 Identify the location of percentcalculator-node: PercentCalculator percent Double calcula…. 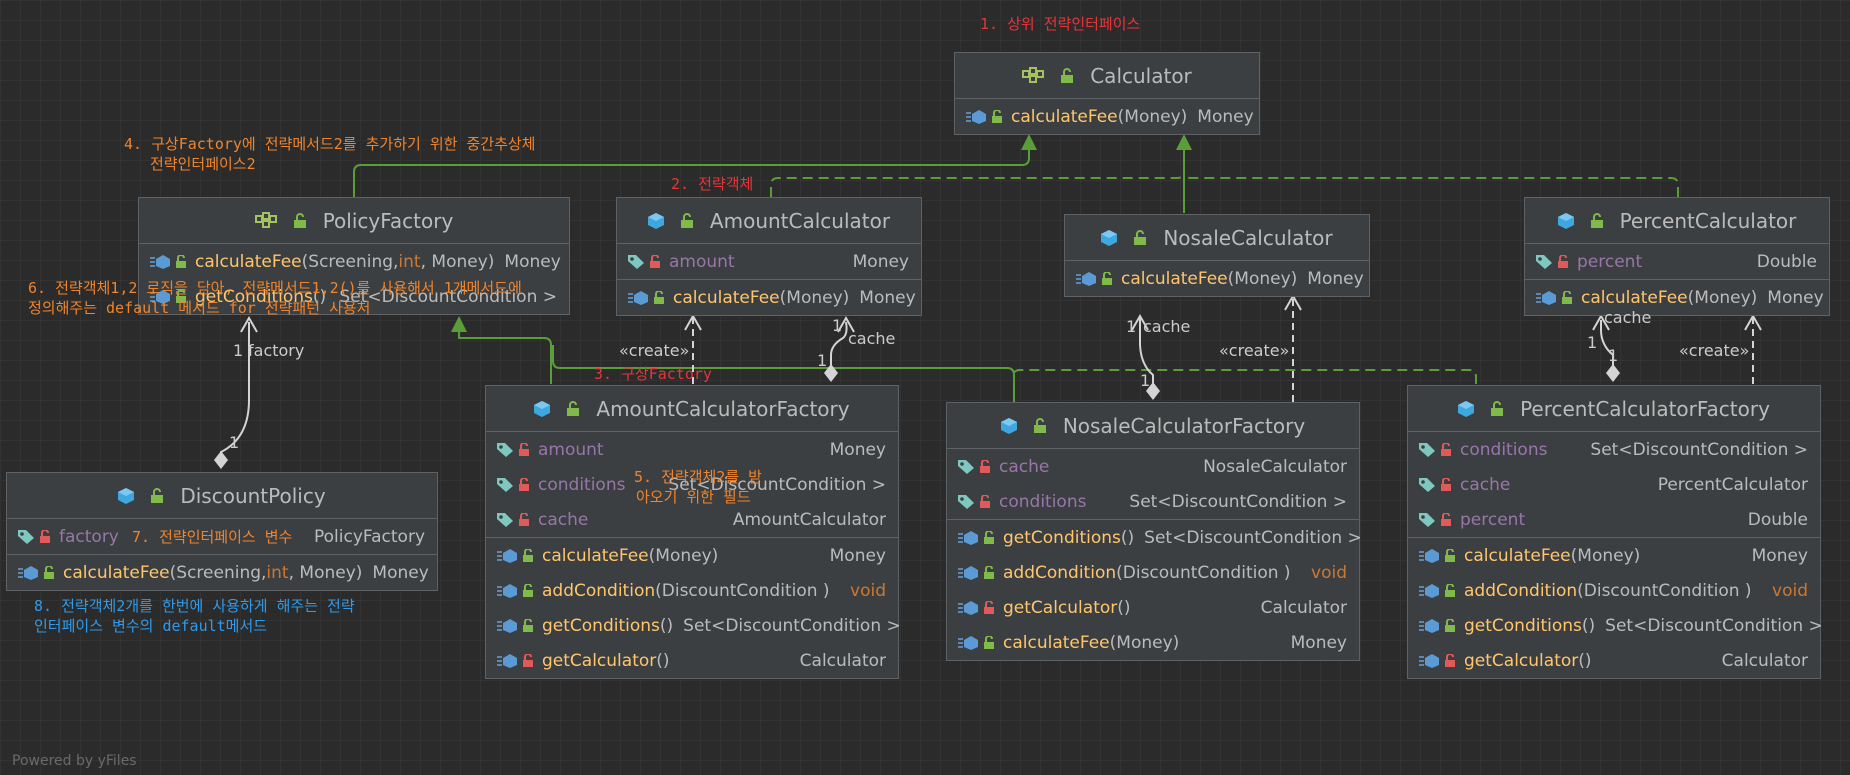
(1677, 256).